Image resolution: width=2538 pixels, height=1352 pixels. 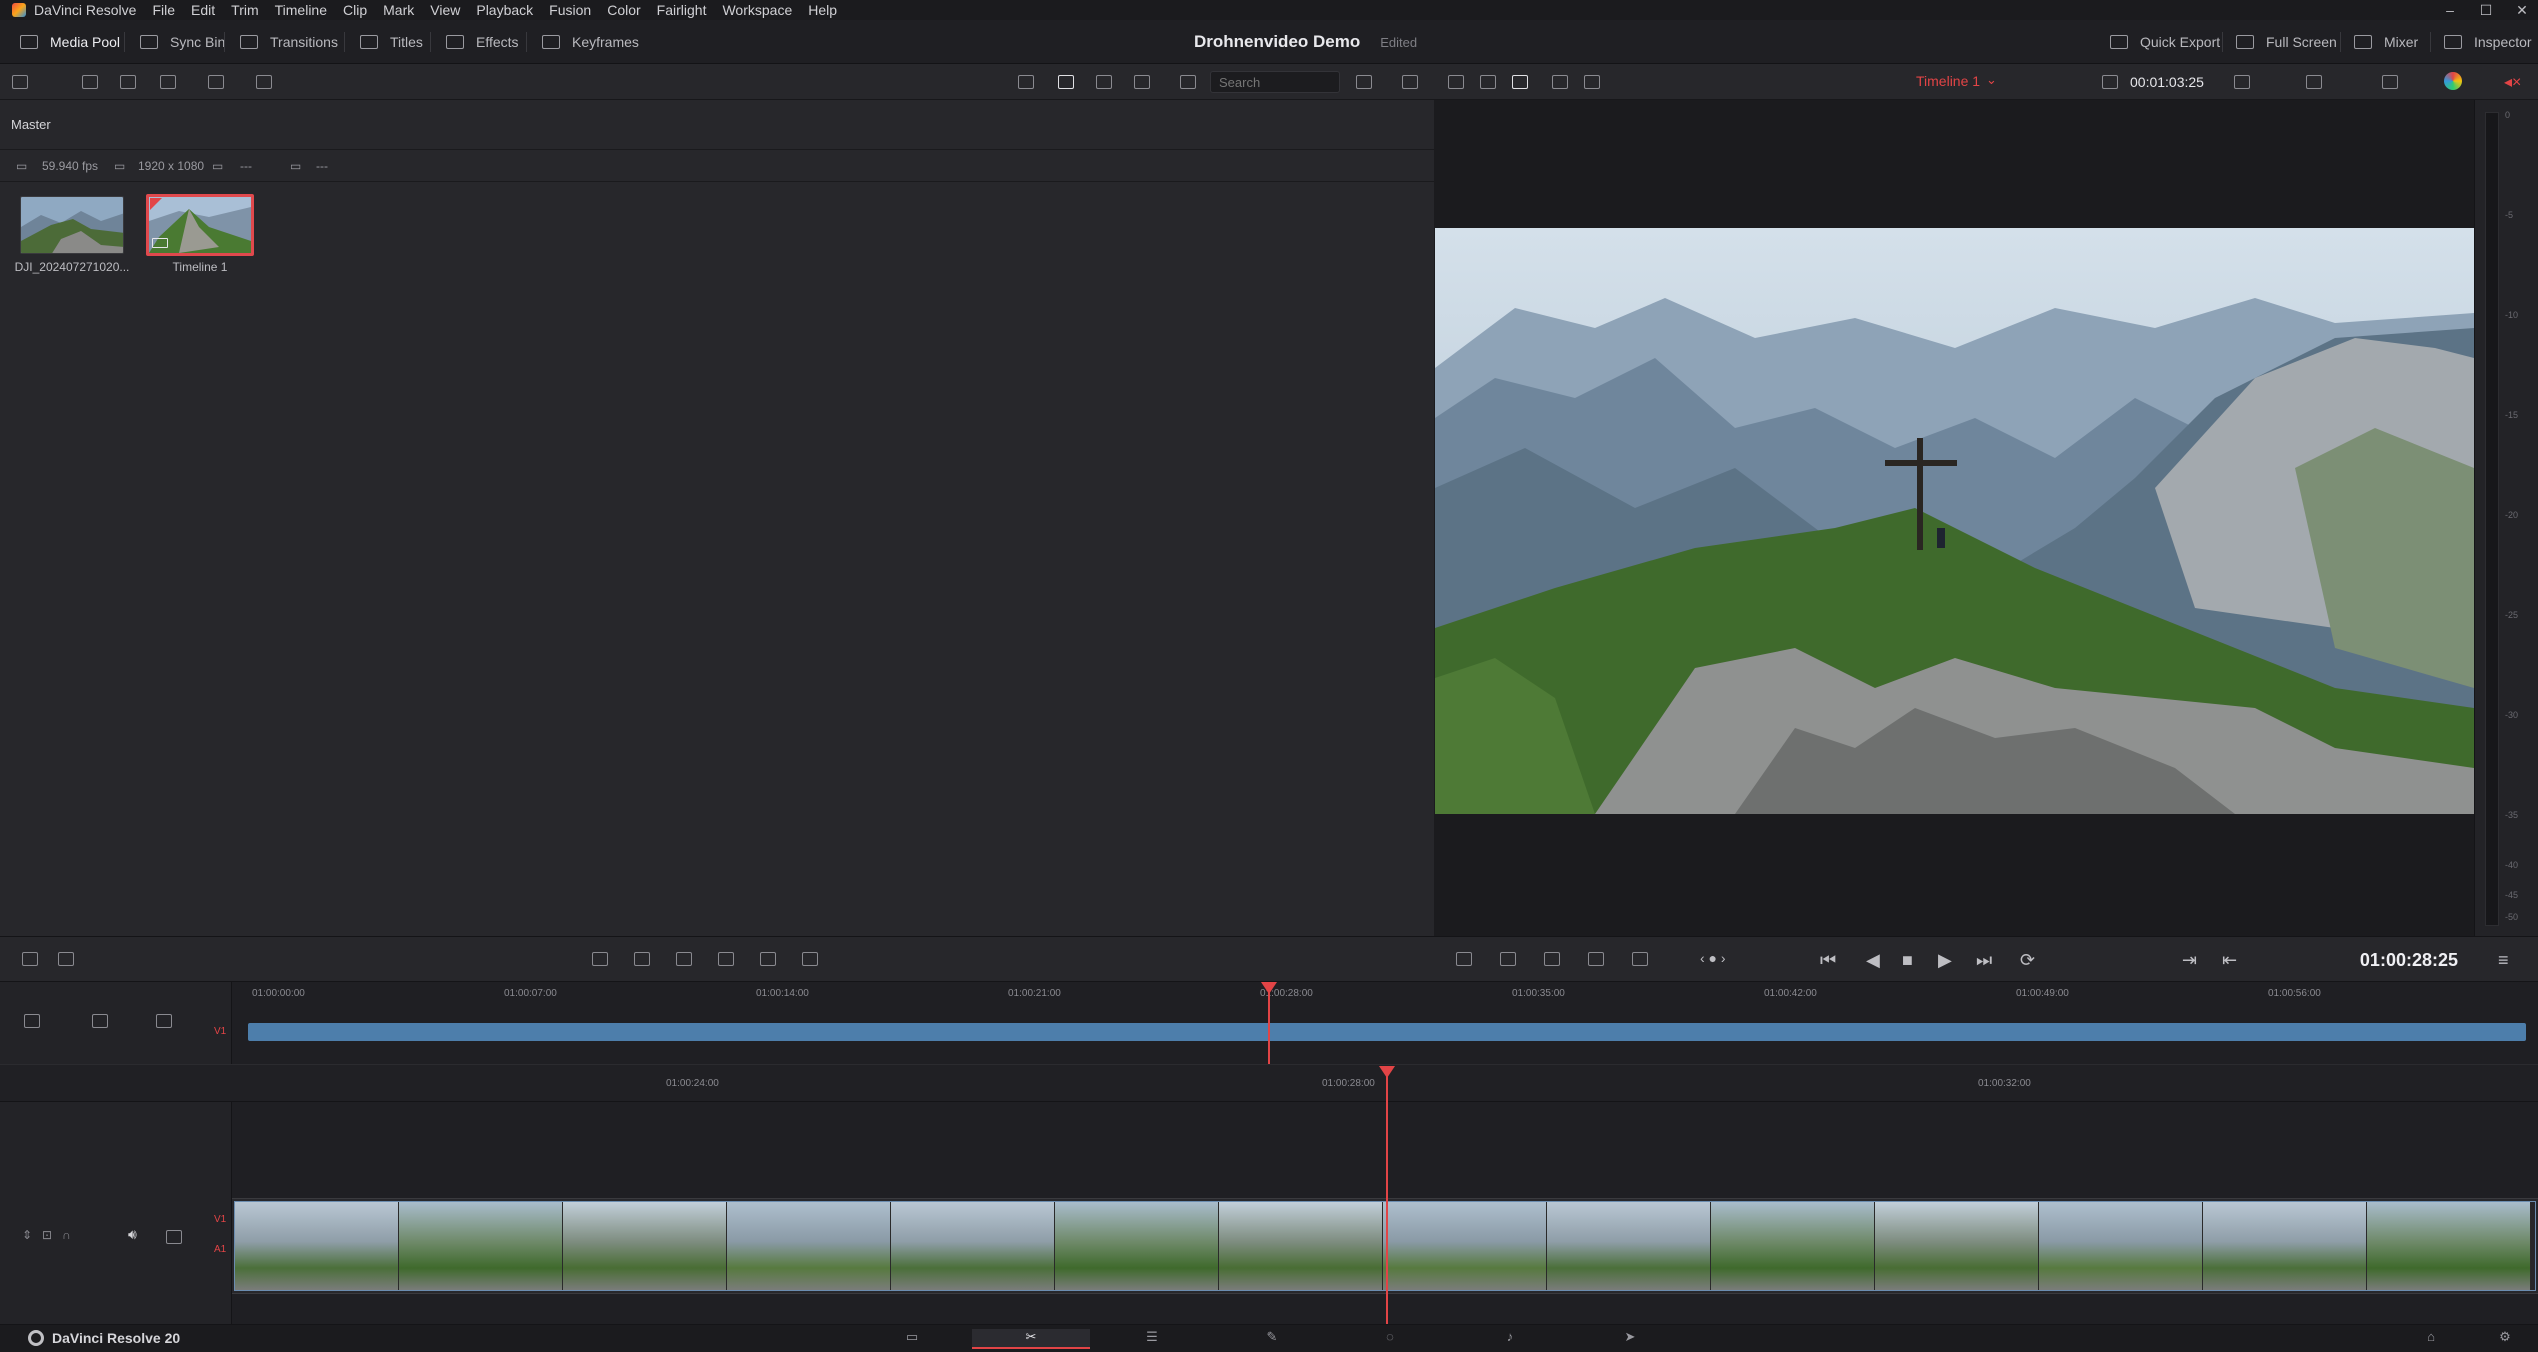 What do you see at coordinates (1640, 959) in the screenshot?
I see `playback-mode-icon` at bounding box center [1640, 959].